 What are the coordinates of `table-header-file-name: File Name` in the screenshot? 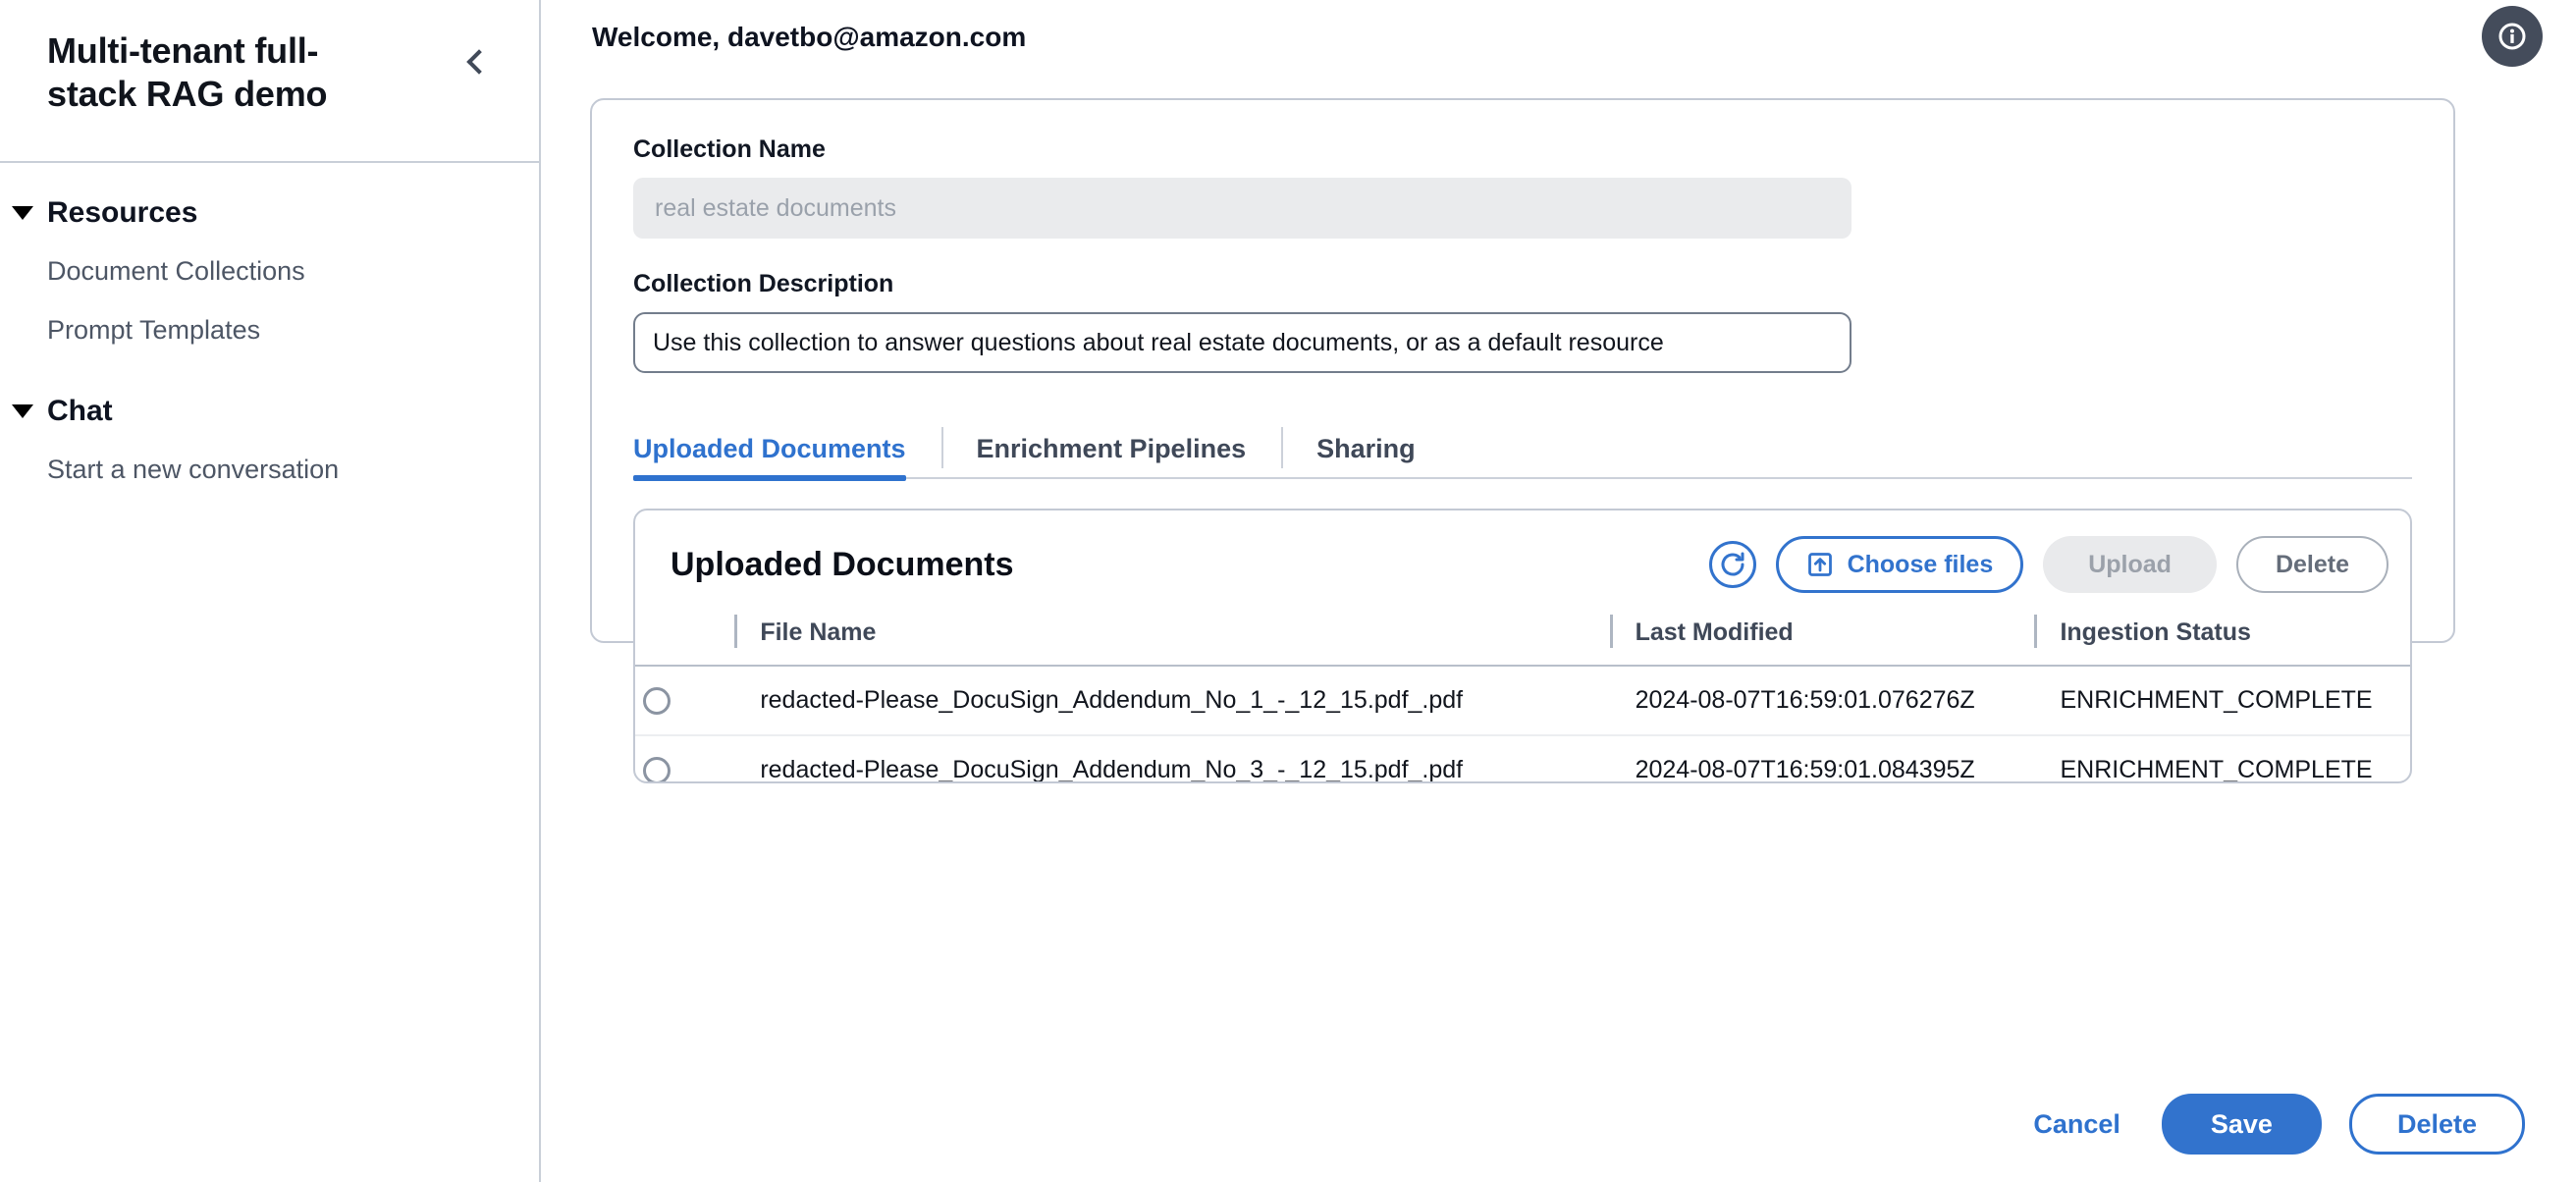 It's located at (1185, 640).